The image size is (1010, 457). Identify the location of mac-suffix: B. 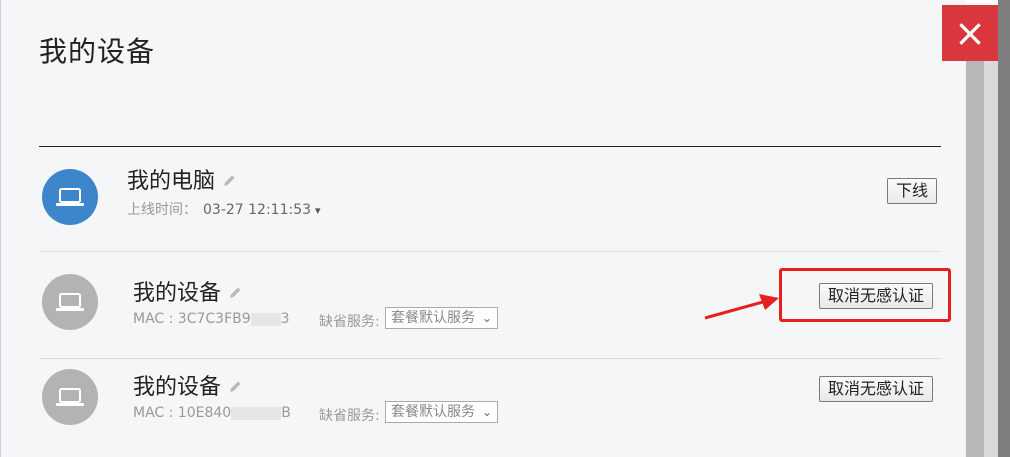
(286, 413).